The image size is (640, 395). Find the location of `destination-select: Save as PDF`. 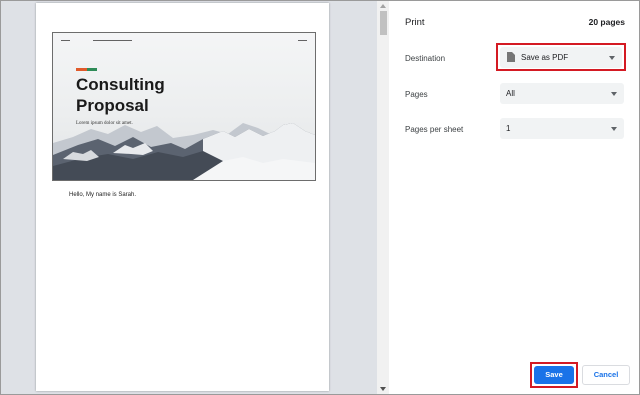

destination-select: Save as PDF is located at coordinates (561, 57).